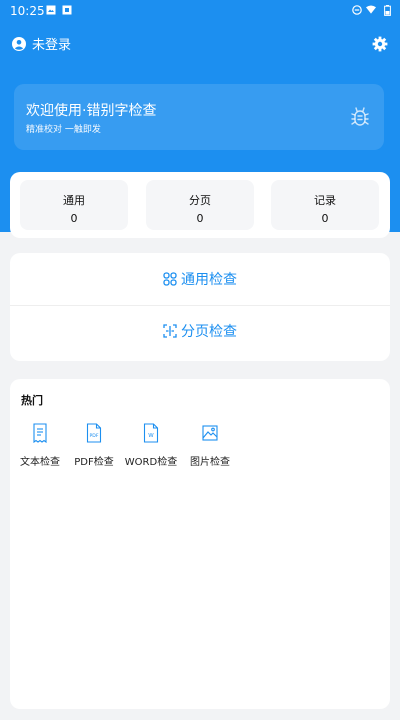 The image size is (400, 720). What do you see at coordinates (151, 448) in the screenshot?
I see `word-check-item: W WORD检查` at bounding box center [151, 448].